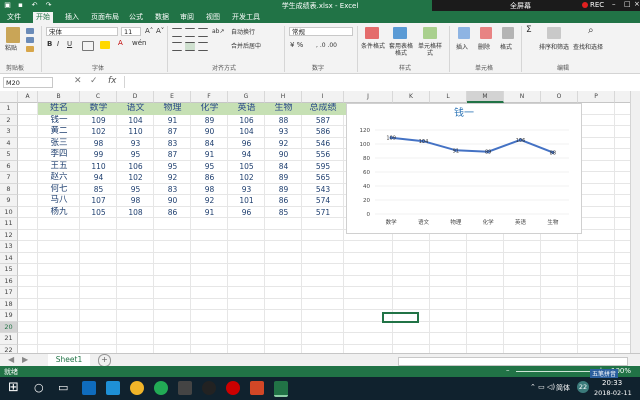  I want to click on fullscreen-label: 全屏幕, so click(520, 6).